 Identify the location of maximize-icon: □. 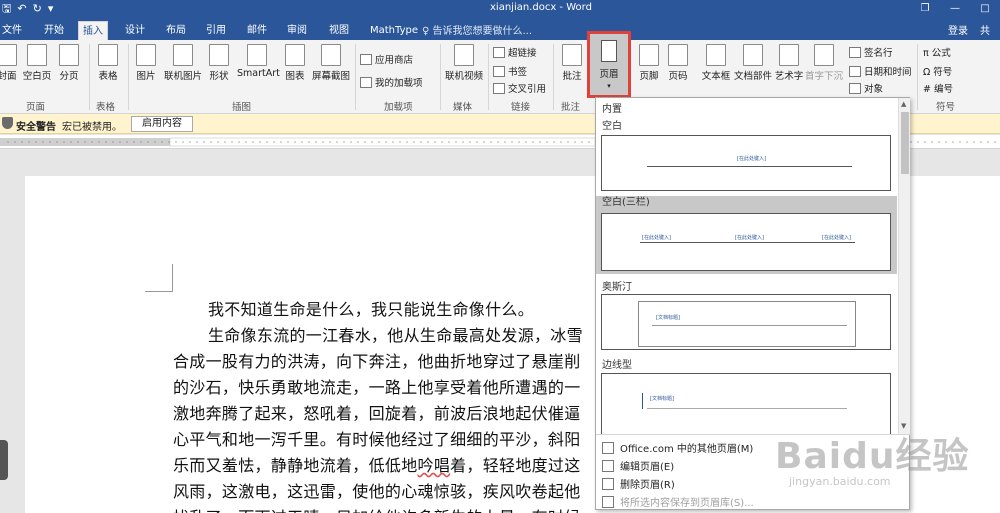
(985, 9).